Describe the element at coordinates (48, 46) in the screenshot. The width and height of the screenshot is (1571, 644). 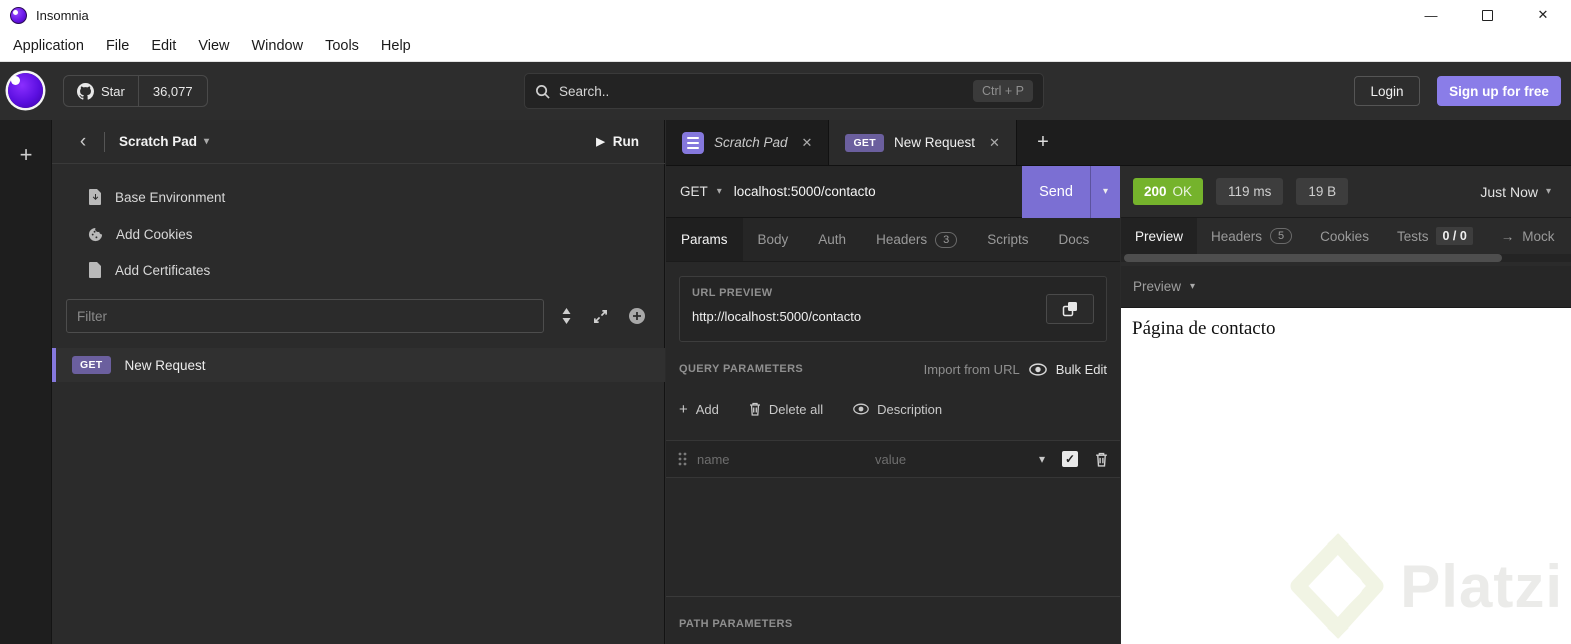
I see `menu-application: Application` at that location.